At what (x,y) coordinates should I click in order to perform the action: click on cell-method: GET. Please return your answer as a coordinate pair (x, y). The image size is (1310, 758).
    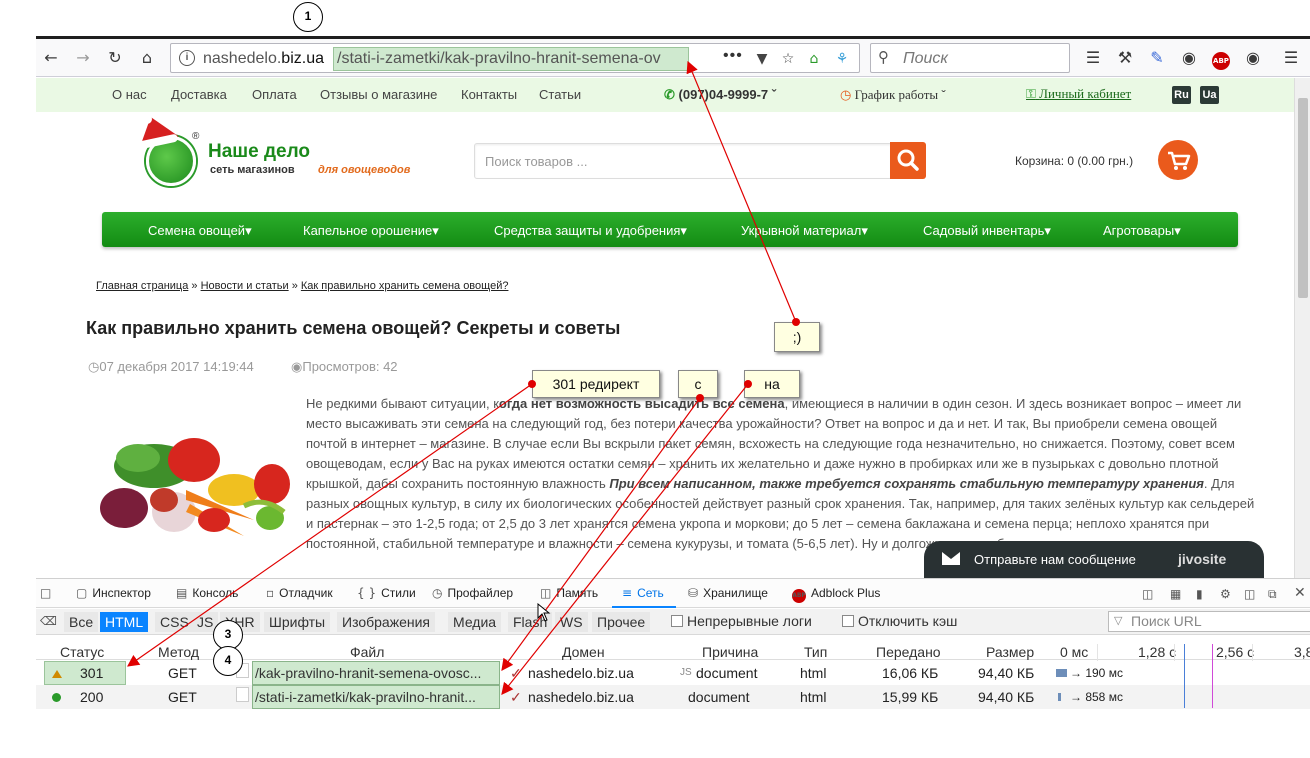
    Looking at the image, I should click on (182, 673).